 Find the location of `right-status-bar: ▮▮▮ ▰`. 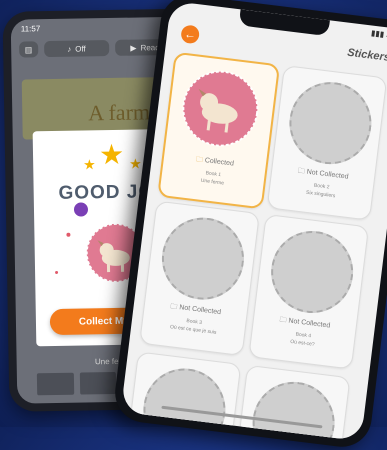

right-status-bar: ▮▮▮ ▰ is located at coordinates (378, 34).